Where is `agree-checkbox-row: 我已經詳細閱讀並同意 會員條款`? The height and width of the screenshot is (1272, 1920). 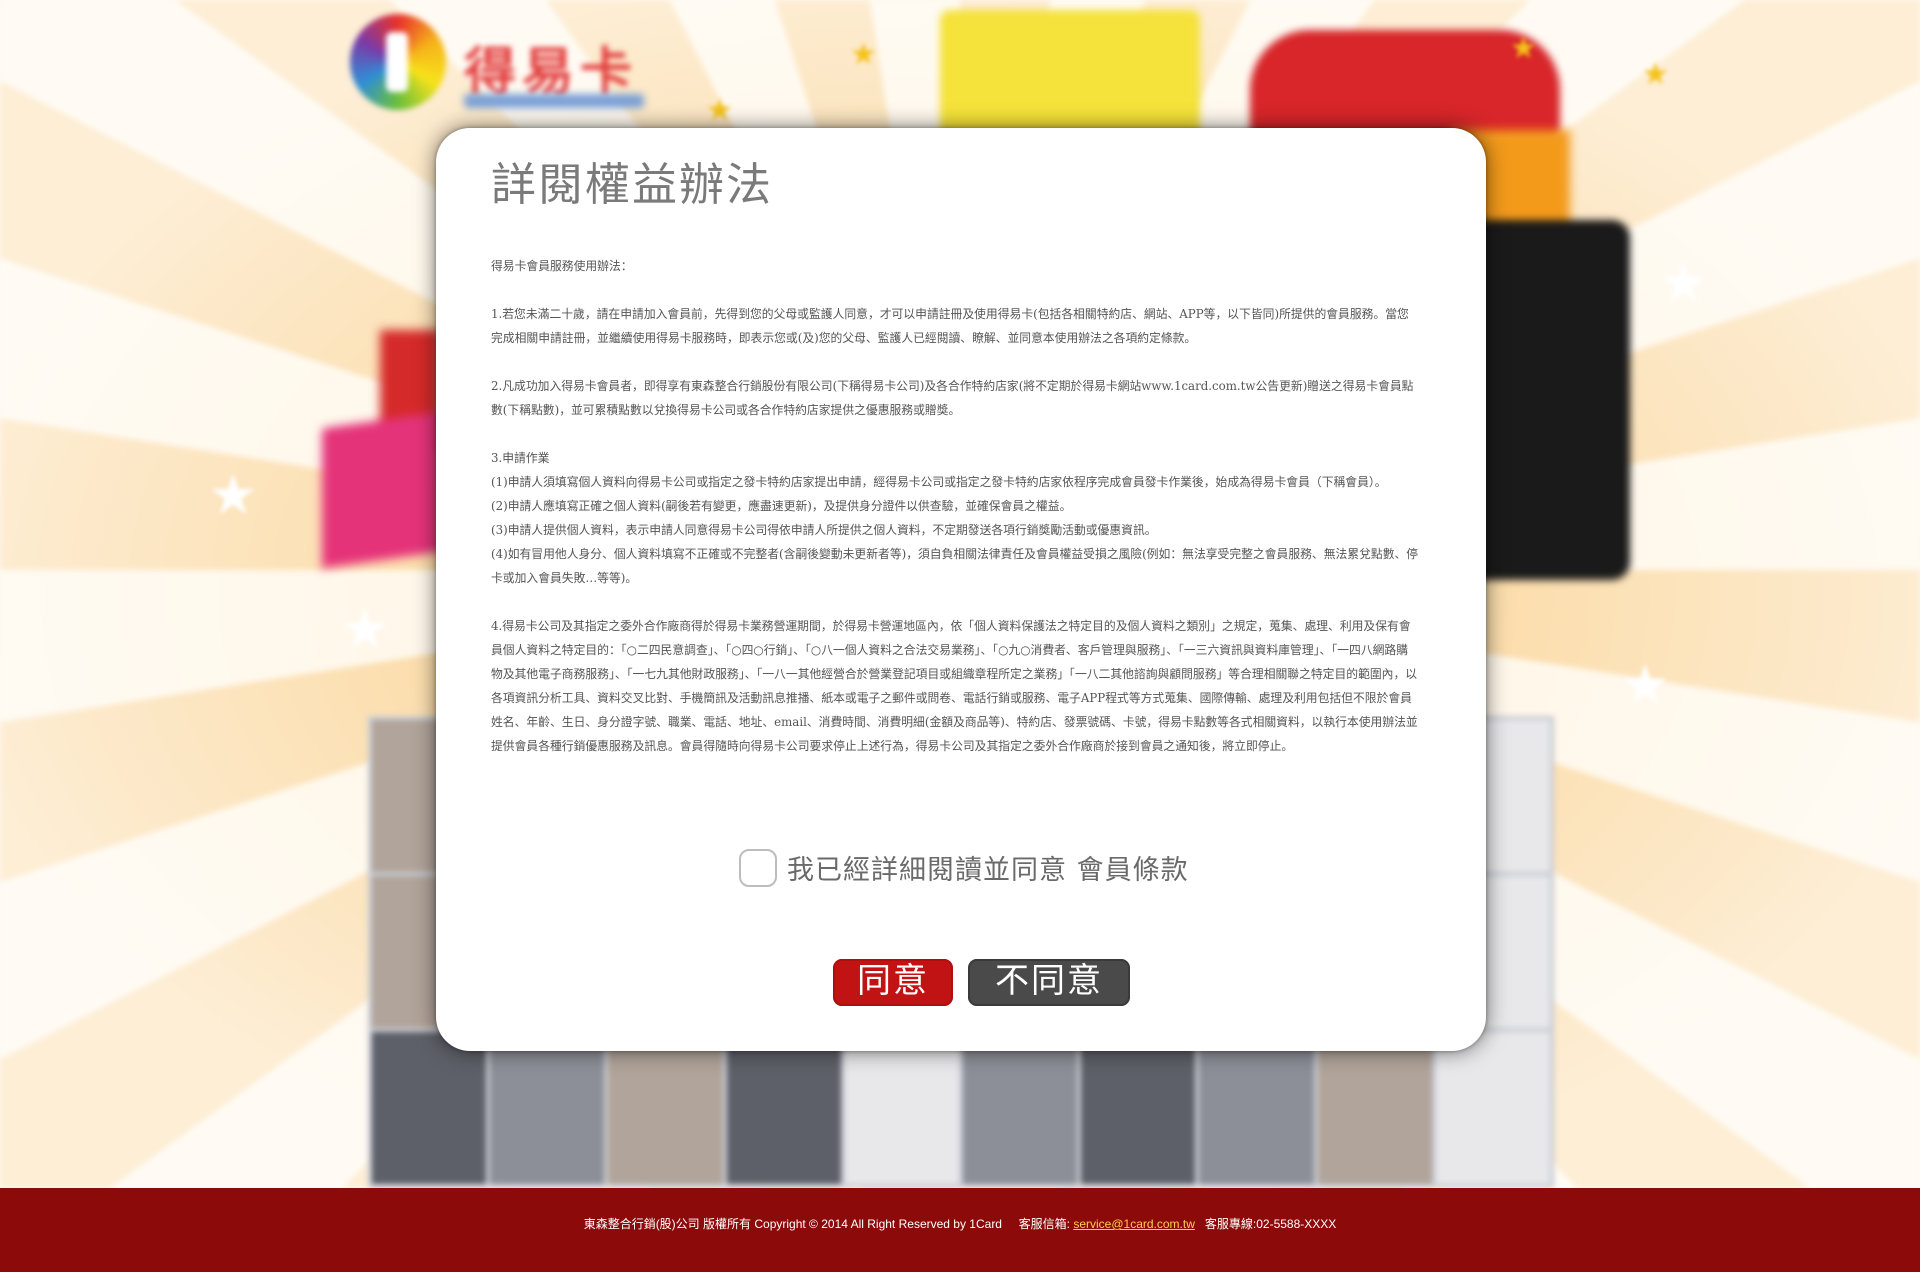 agree-checkbox-row: 我已經詳細閱讀並同意 會員條款 is located at coordinates (964, 867).